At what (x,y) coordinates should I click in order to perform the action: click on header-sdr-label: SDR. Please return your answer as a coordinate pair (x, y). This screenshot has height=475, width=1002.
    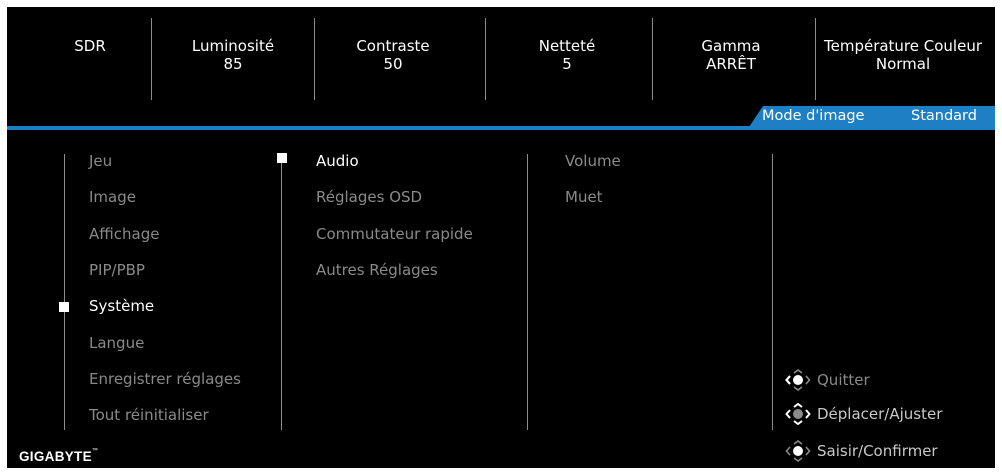
    Looking at the image, I should click on (90, 46).